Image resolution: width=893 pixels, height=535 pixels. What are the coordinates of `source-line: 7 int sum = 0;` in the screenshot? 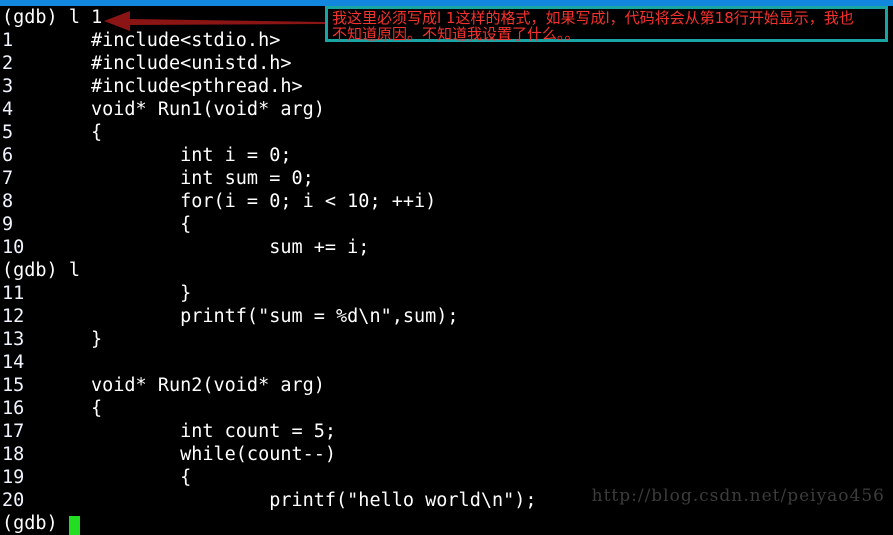 It's located at (446, 178).